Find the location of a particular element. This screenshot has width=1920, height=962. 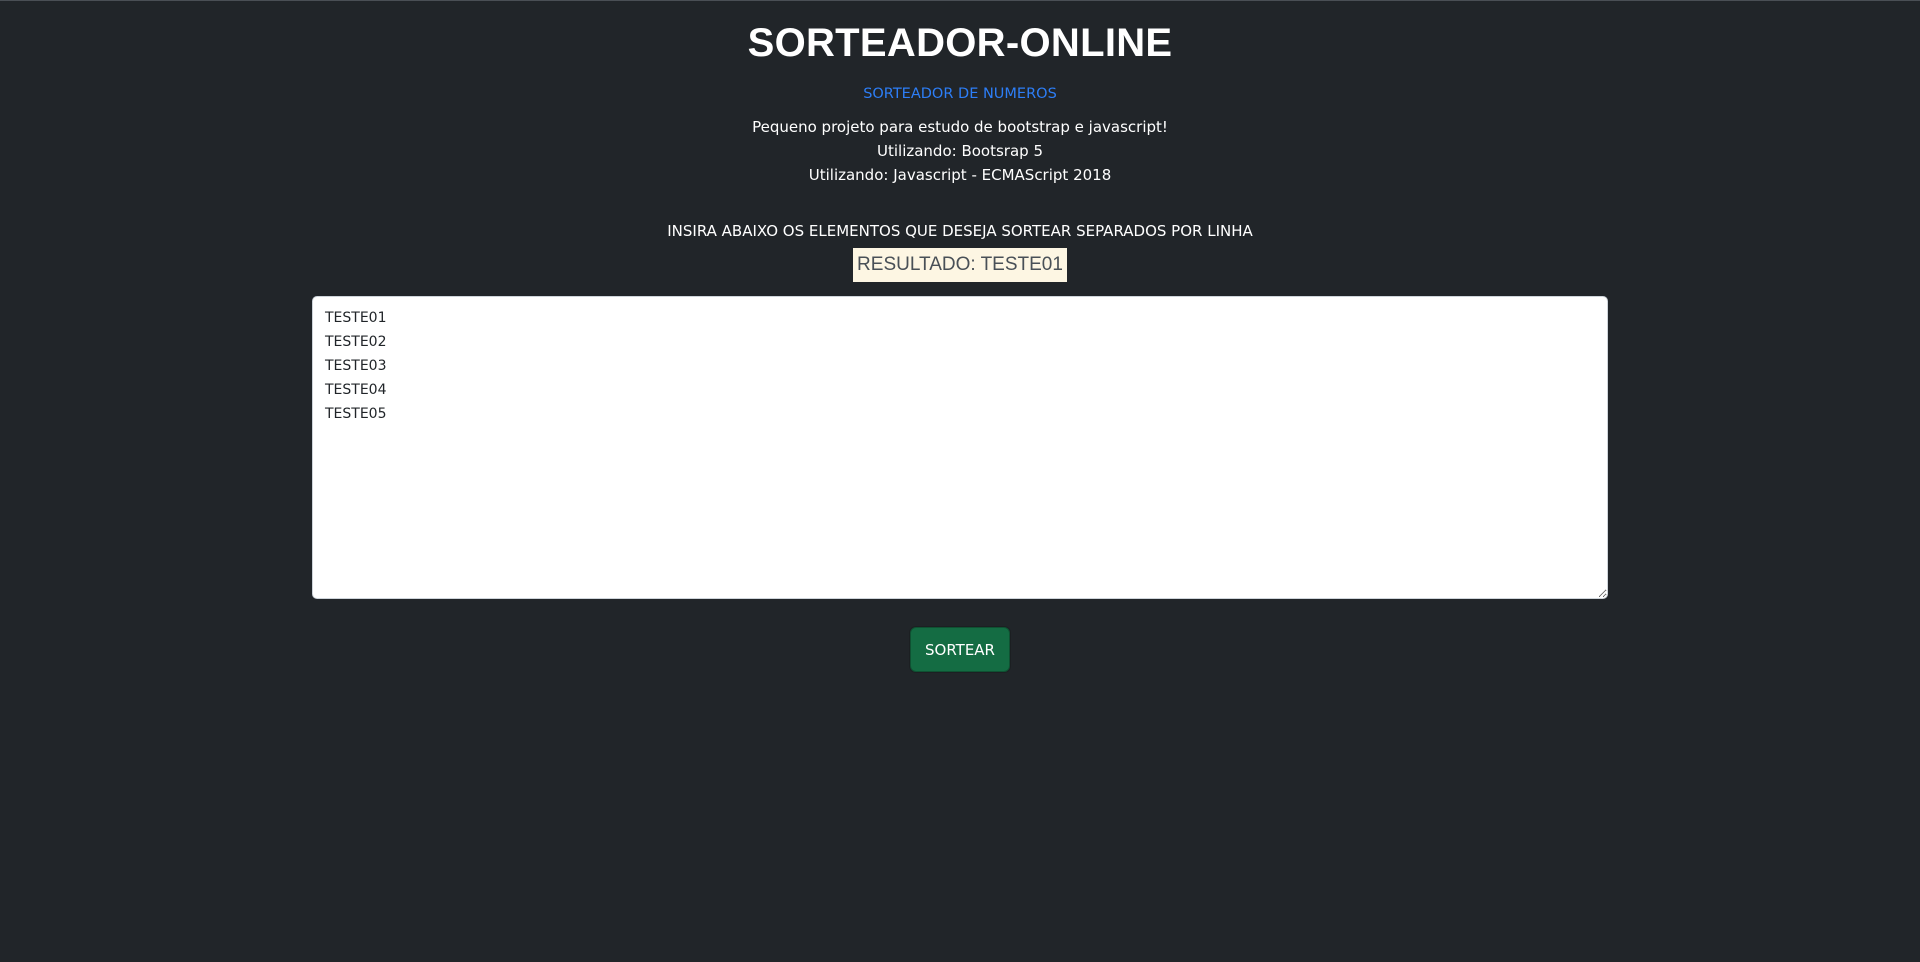

result-badge: RESULTADO: TESTE01 is located at coordinates (960, 265).